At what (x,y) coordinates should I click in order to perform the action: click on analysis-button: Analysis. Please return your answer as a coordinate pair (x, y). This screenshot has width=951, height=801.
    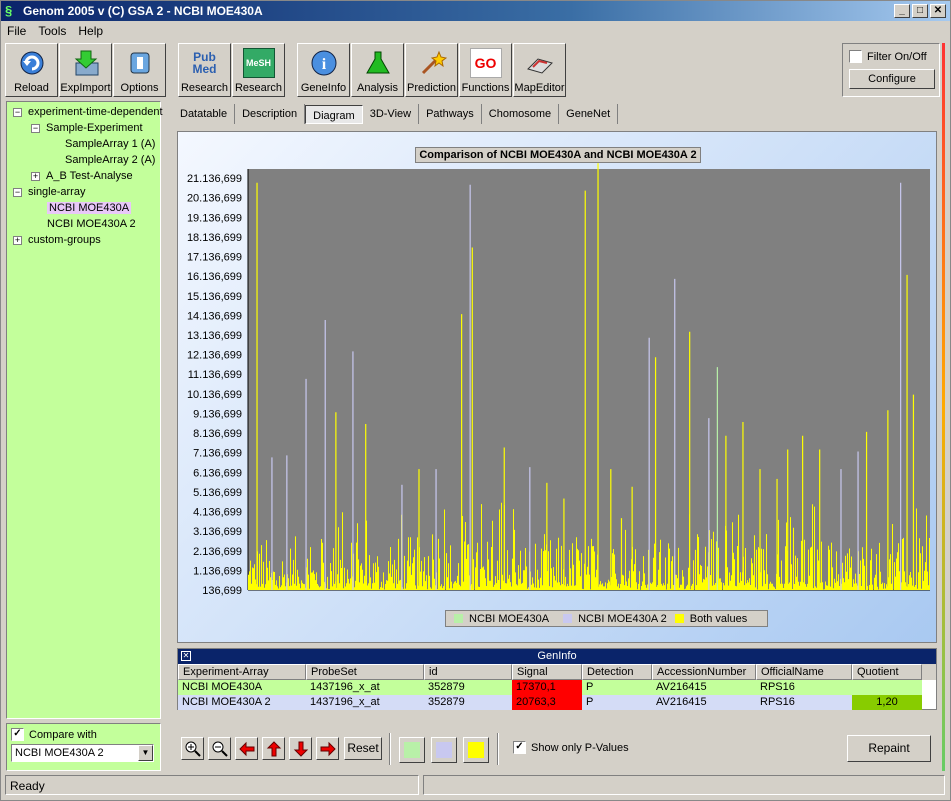
    Looking at the image, I should click on (377, 70).